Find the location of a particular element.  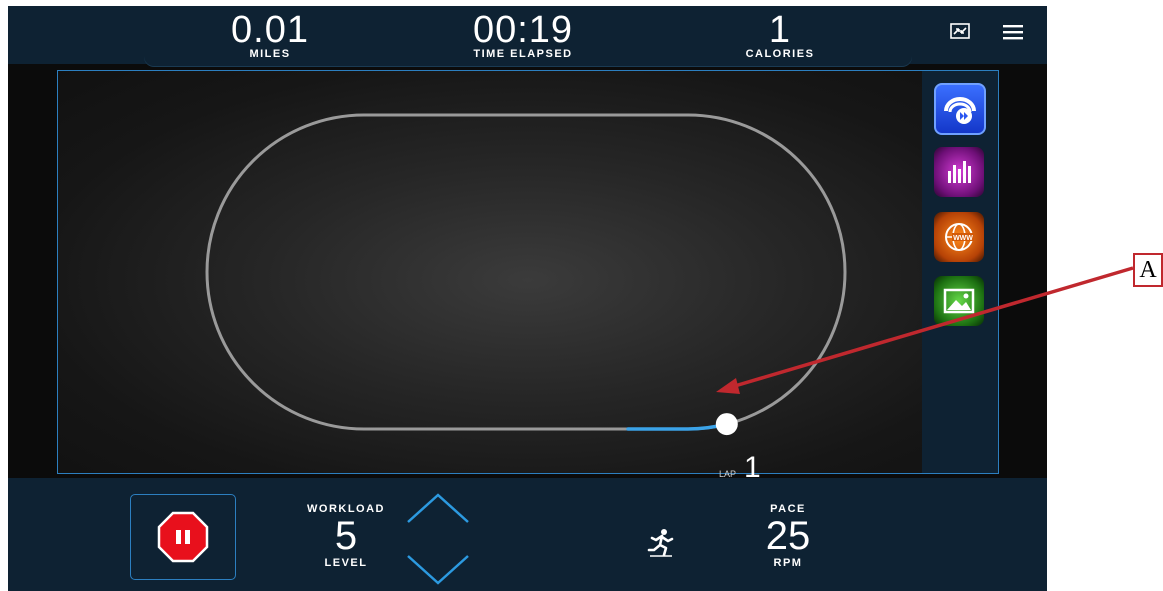

pace-display: PACE 25 RPM is located at coordinates (788, 536).